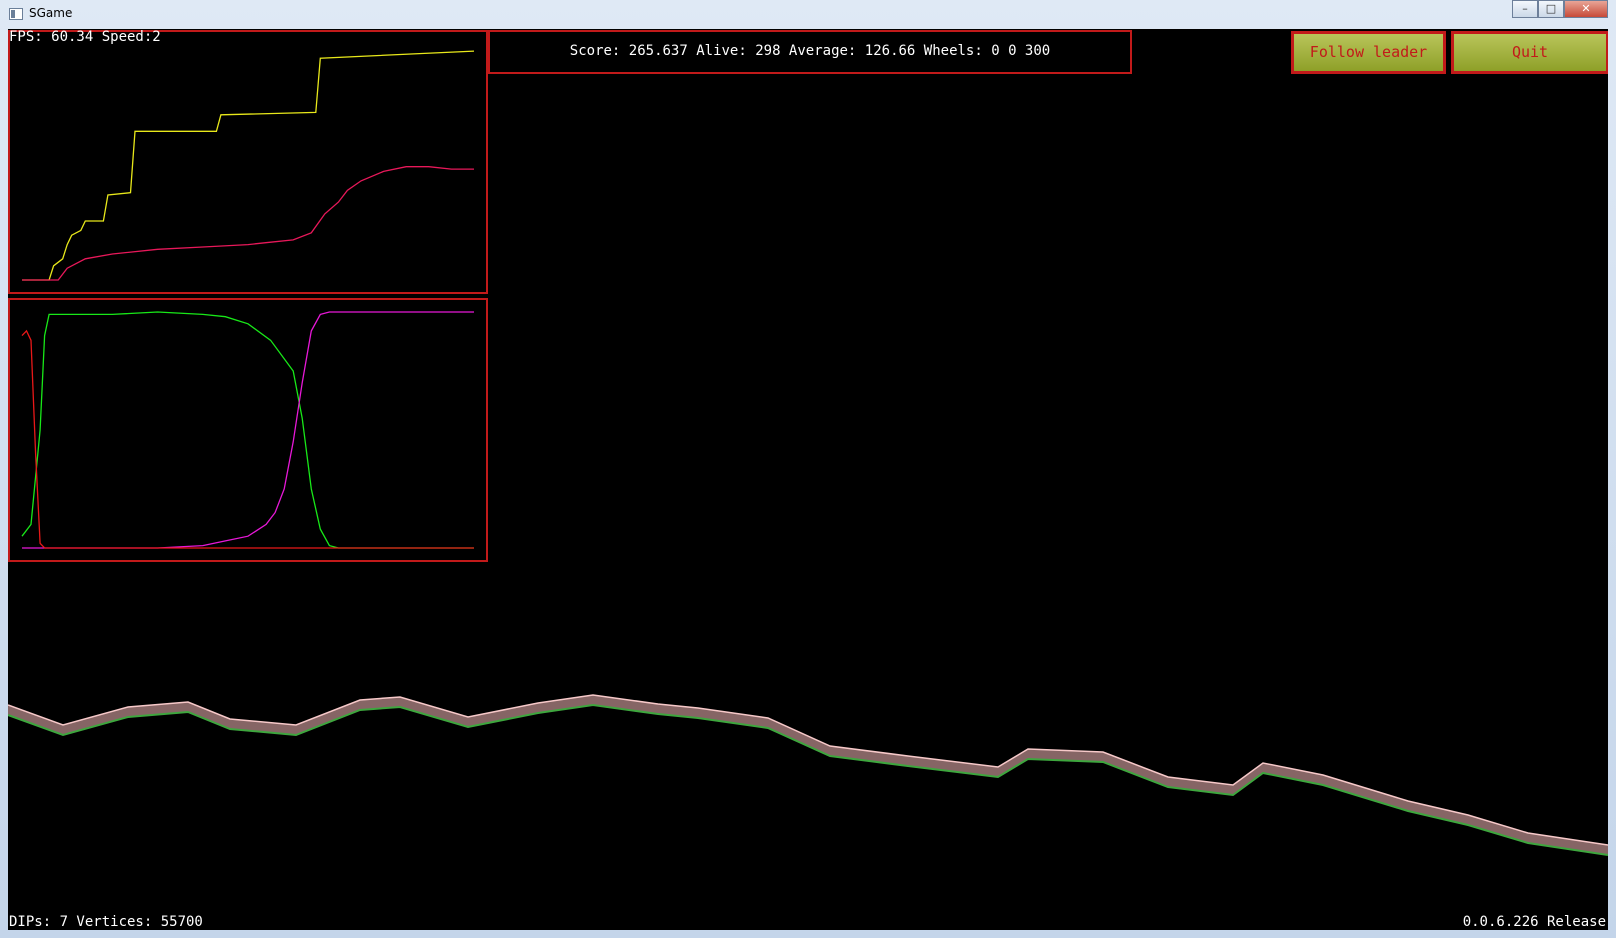 This screenshot has height=938, width=1616. What do you see at coordinates (1534, 922) in the screenshot?
I see `version-label: 0.0.6.226 Release` at bounding box center [1534, 922].